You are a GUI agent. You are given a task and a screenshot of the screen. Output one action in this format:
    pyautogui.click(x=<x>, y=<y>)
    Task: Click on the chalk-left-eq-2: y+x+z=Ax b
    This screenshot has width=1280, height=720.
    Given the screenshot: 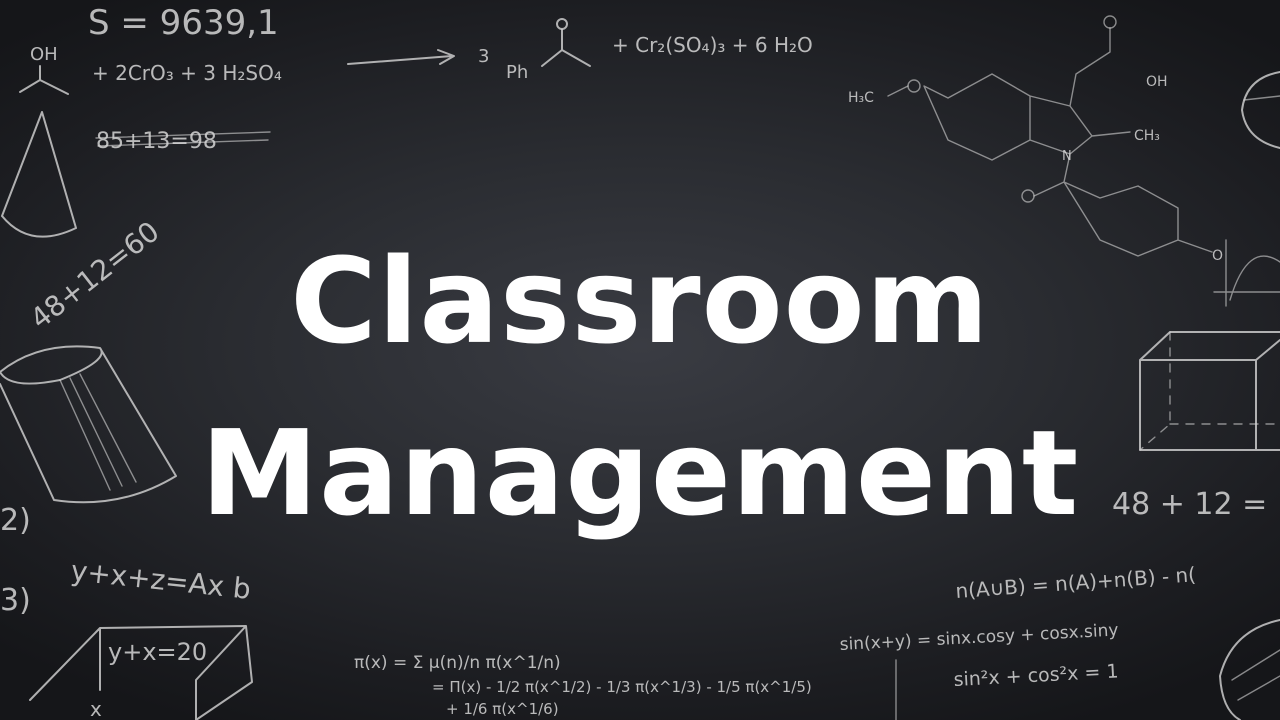 What is the action you would take?
    pyautogui.click(x=160, y=580)
    